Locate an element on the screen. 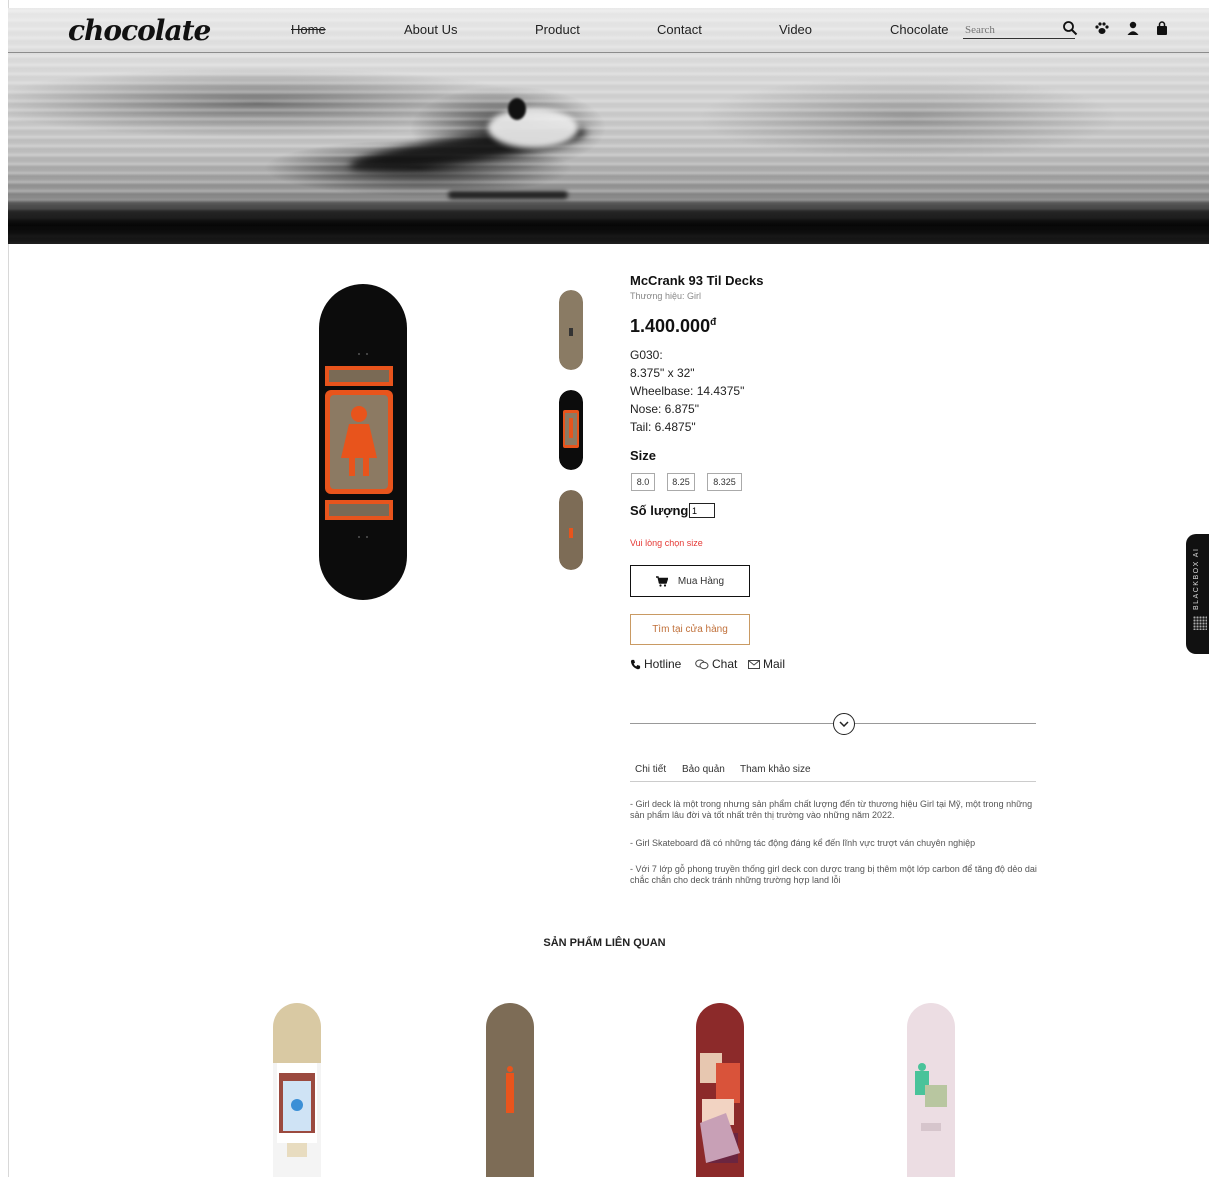 This screenshot has height=1177, width=1209. product-brand: Thương hiệu: Girl is located at coordinates (665, 296).